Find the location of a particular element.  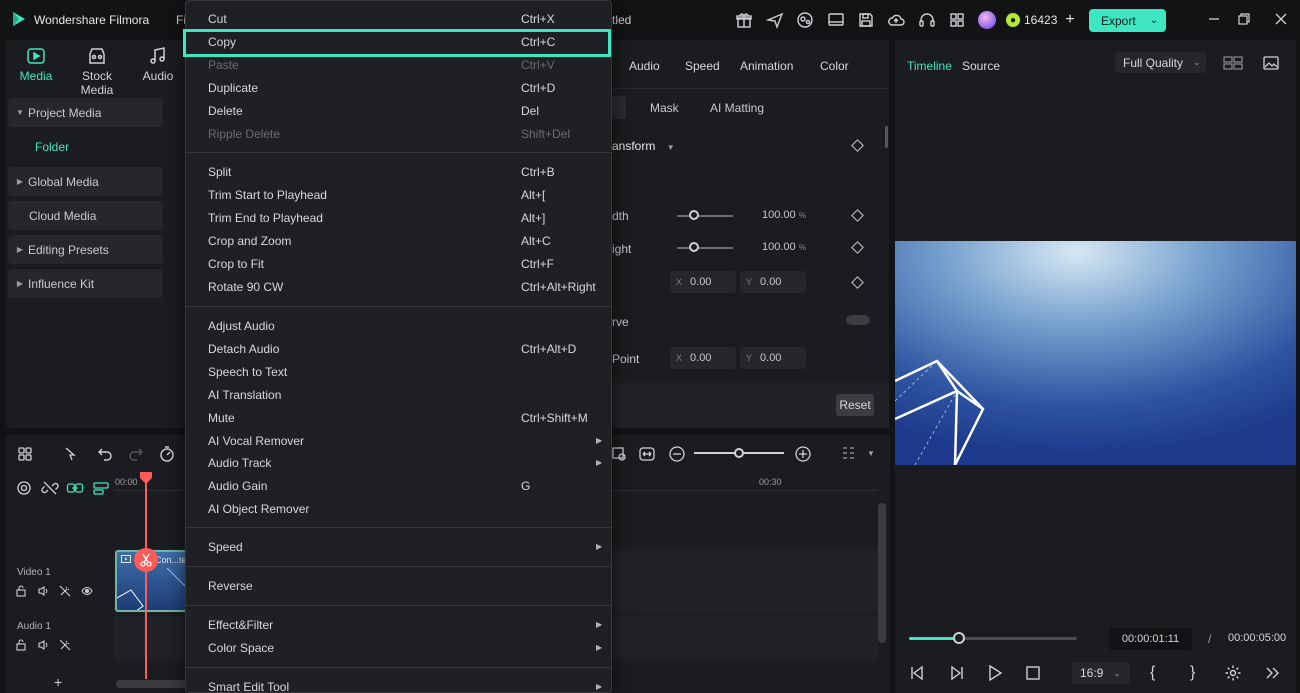

aspect-ratio-select: 16:9 ⌄ is located at coordinates (1101, 673).